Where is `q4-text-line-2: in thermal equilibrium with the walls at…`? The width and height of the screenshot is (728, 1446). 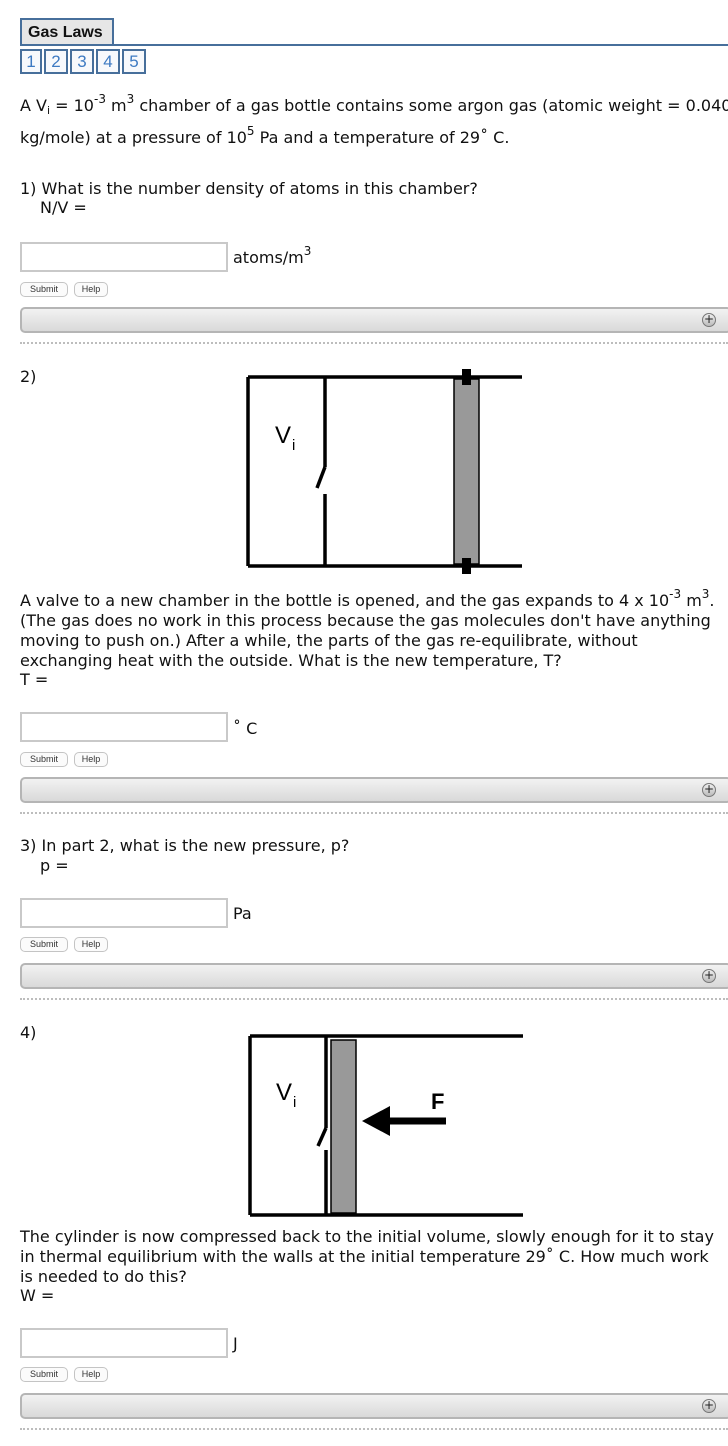
q4-text-line-2: in thermal equilibrium with the walls at… is located at coordinates (364, 1256).